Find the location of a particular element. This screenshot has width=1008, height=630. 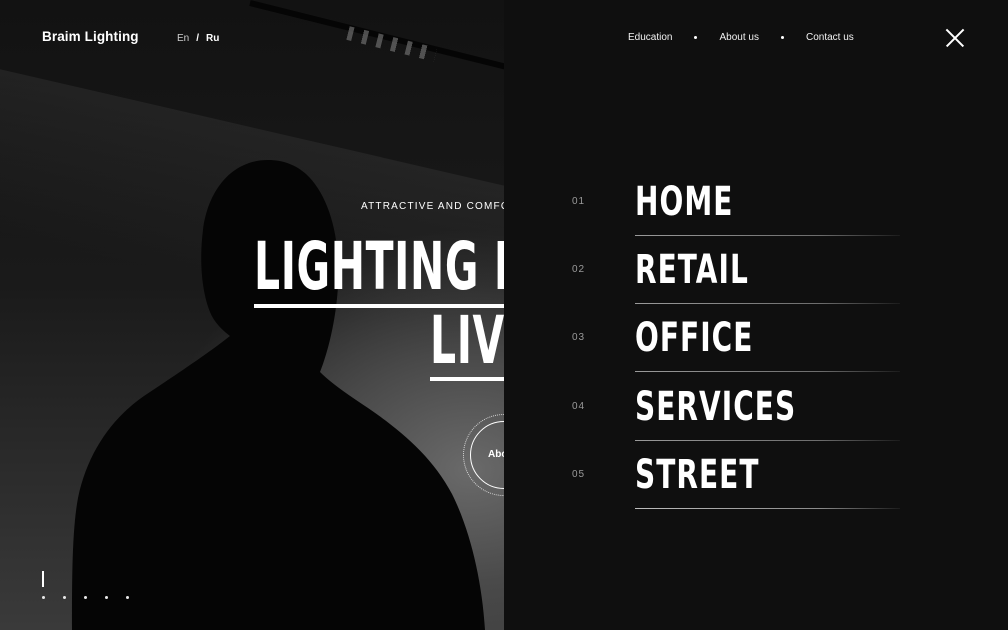

menu-item-street: 05 STREET is located at coordinates (737, 479).